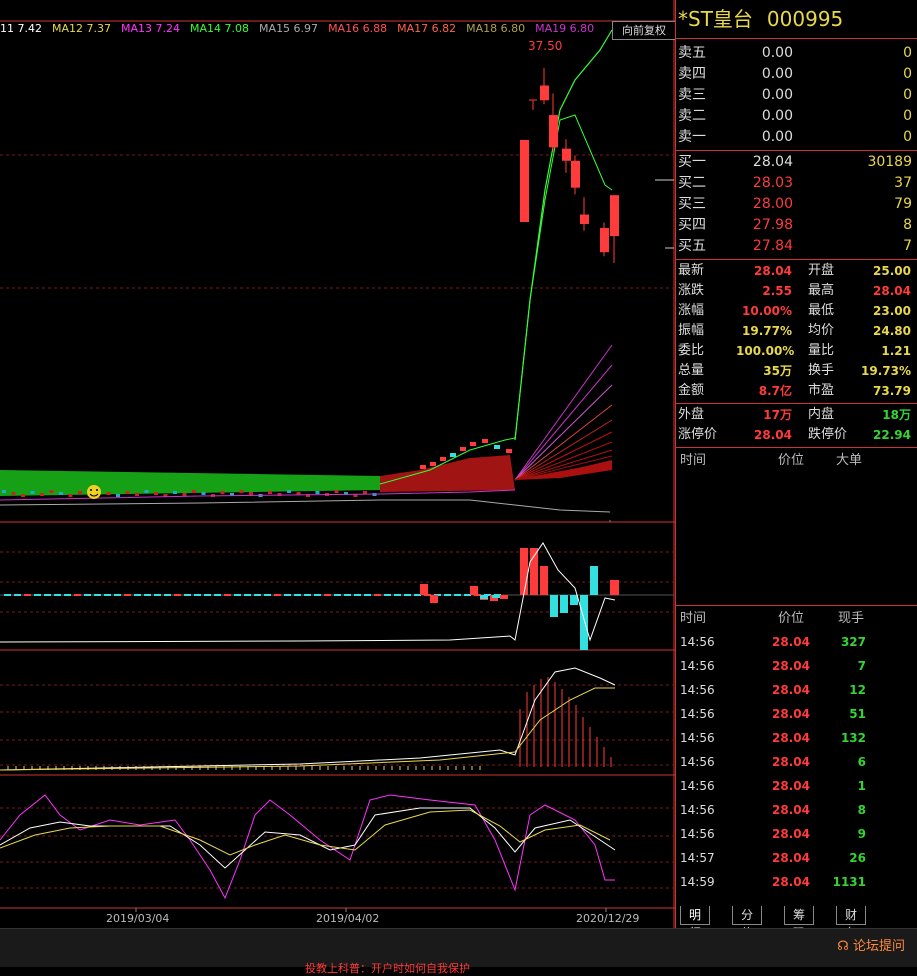 Image resolution: width=917 pixels, height=976 pixels. I want to click on stock-title: *ST皇台 000995, so click(796, 19).